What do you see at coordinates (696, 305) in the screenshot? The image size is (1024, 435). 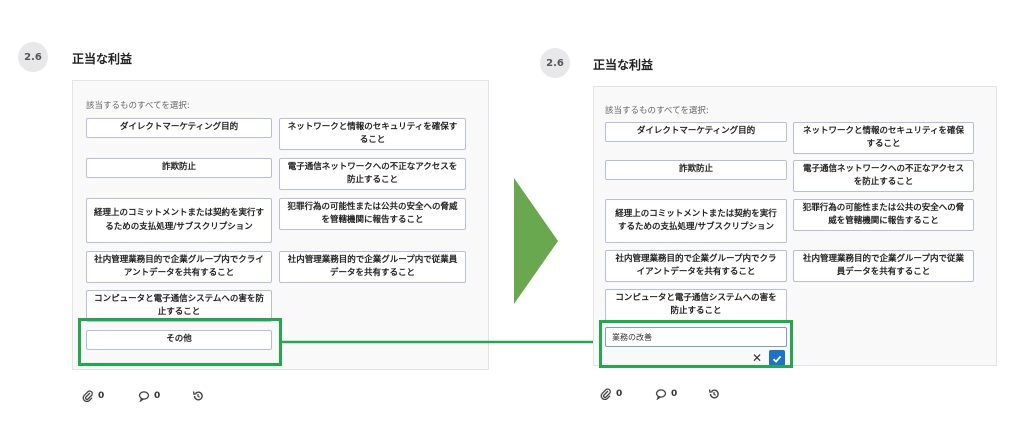 I see `option-system-harm-prevention: コンピュータと電子通信システムへの害を防止すること` at bounding box center [696, 305].